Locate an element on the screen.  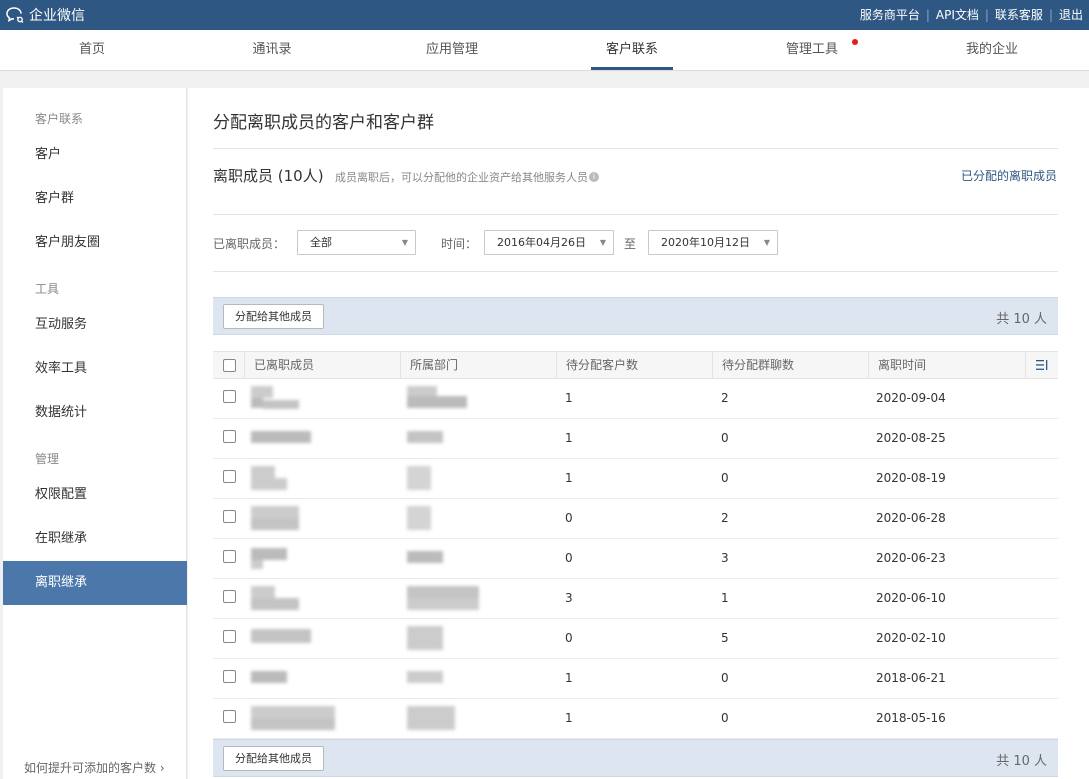
departure-date: 2018-06-21 is located at coordinates (911, 678).